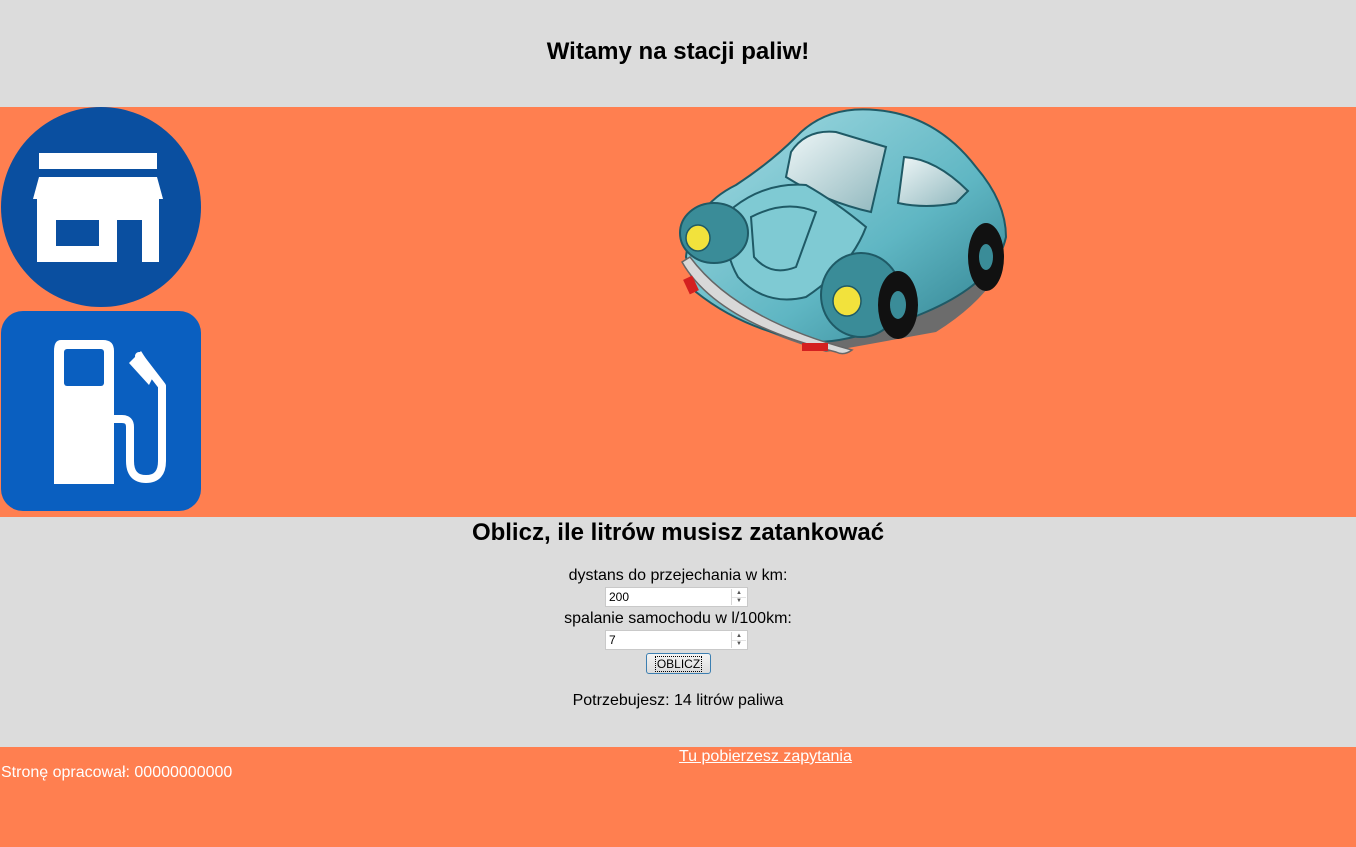 The height and width of the screenshot is (847, 1356). I want to click on car-image, so click(843, 231).